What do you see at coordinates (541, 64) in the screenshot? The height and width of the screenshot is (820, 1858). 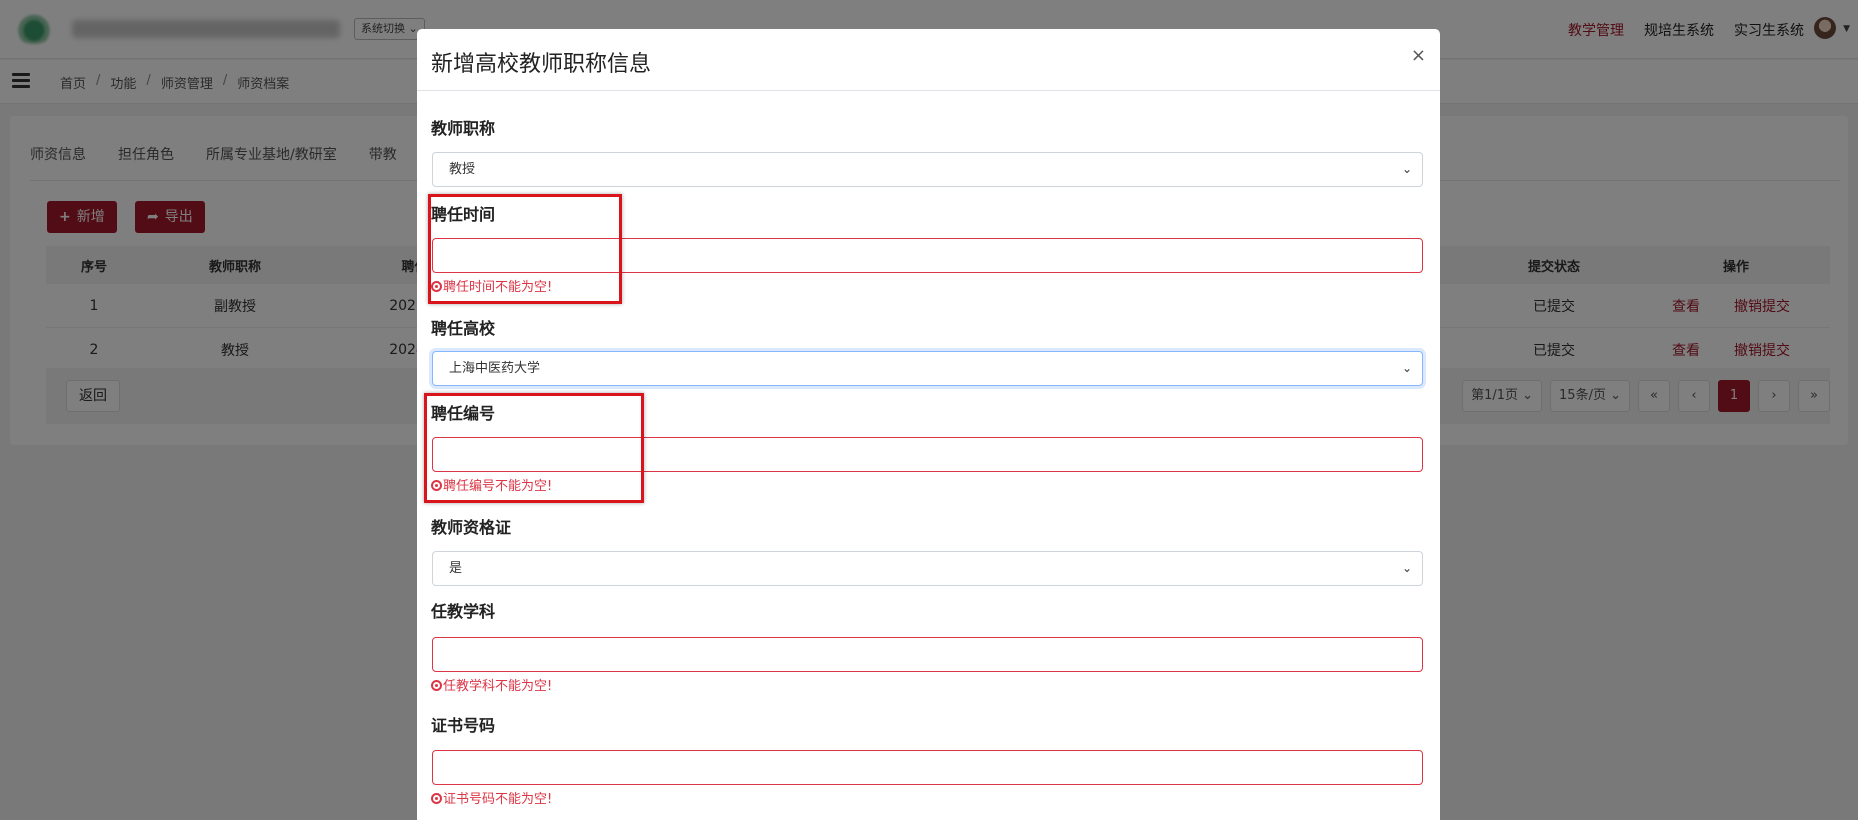 I see `modal-title: 新增高校教师职称信息` at bounding box center [541, 64].